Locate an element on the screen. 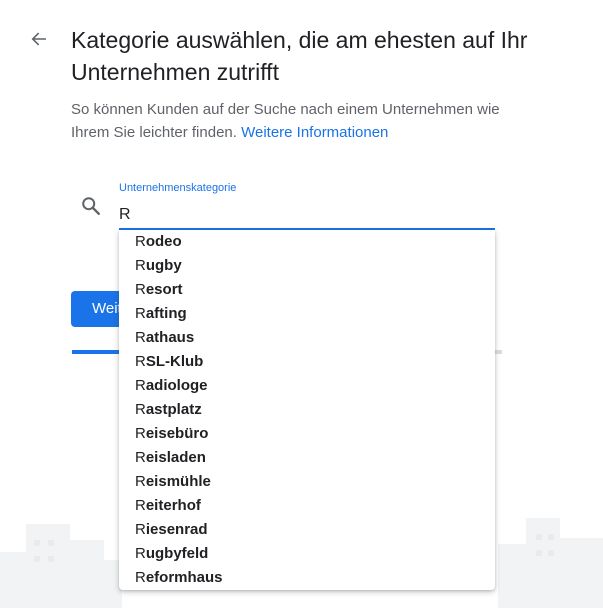 This screenshot has height=608, width=603. suggestion-rest-text: adiologe is located at coordinates (176, 385).